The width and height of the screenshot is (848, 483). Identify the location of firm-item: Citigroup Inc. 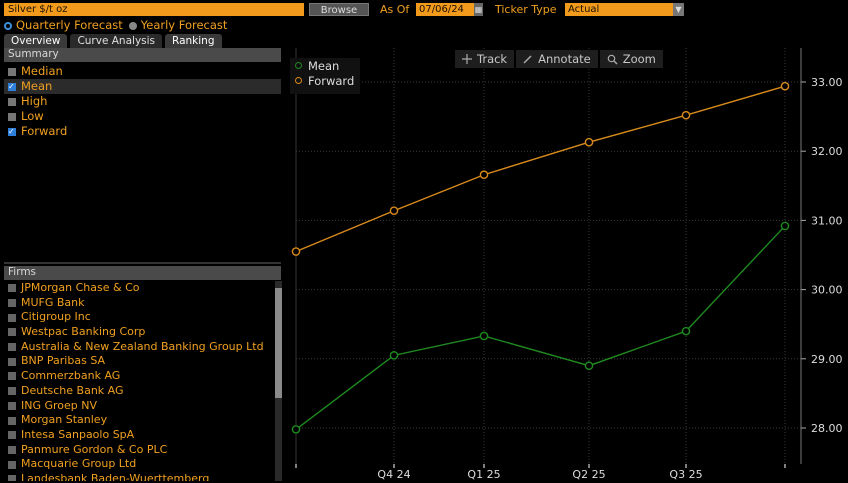
(139, 317).